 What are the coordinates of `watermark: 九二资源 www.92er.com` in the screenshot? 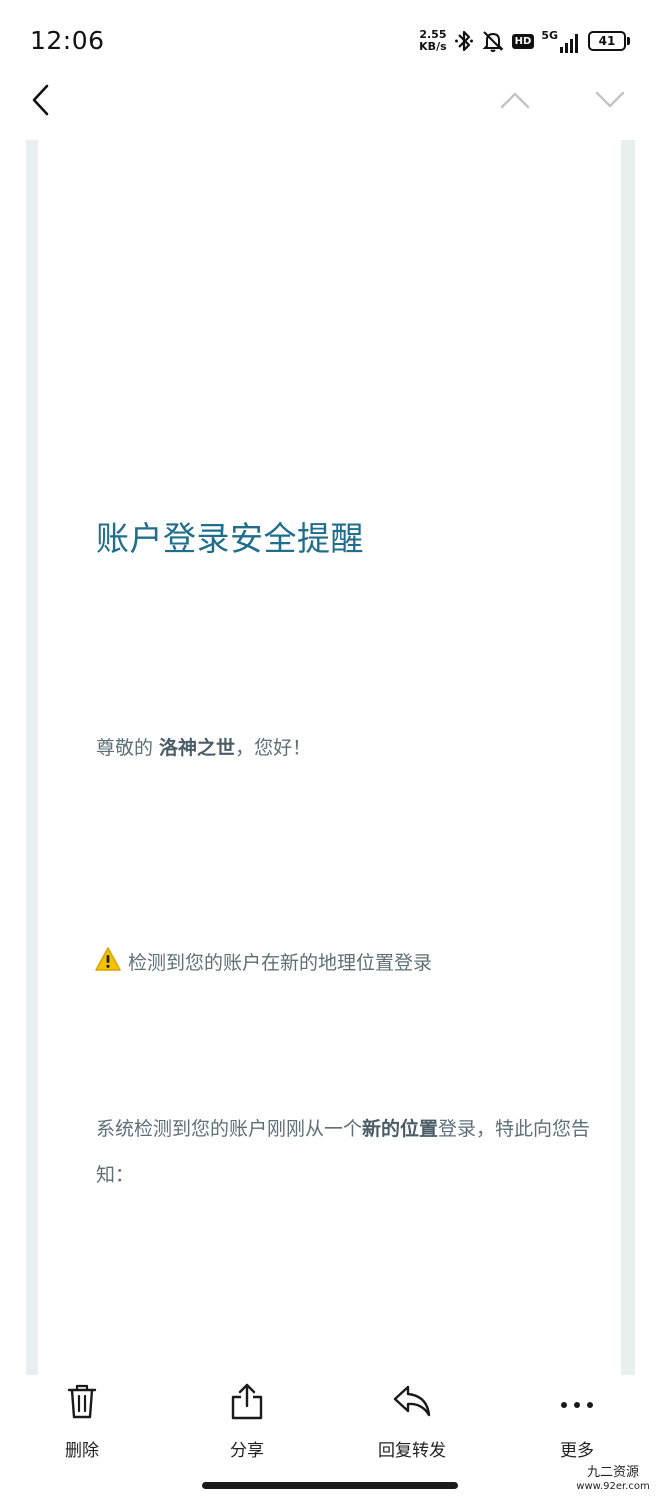 It's located at (613, 1480).